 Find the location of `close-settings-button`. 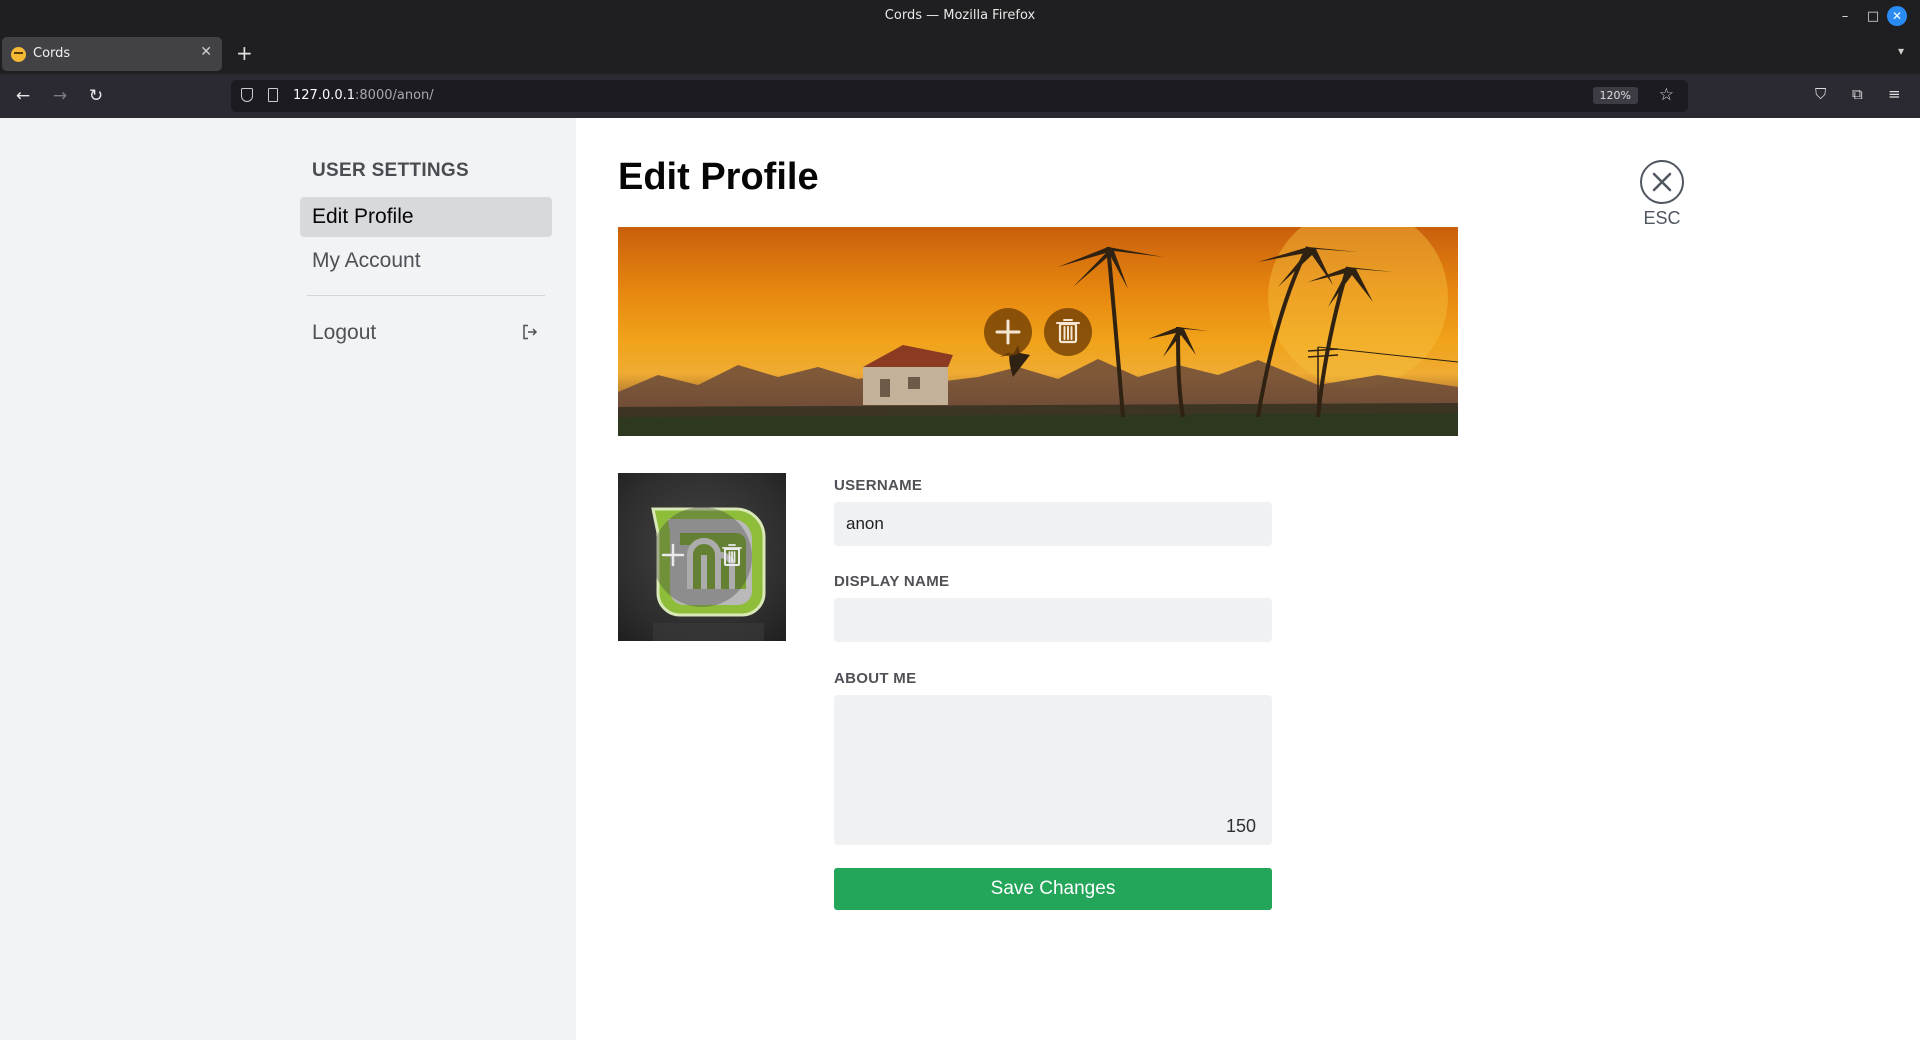

close-settings-button is located at coordinates (1662, 182).